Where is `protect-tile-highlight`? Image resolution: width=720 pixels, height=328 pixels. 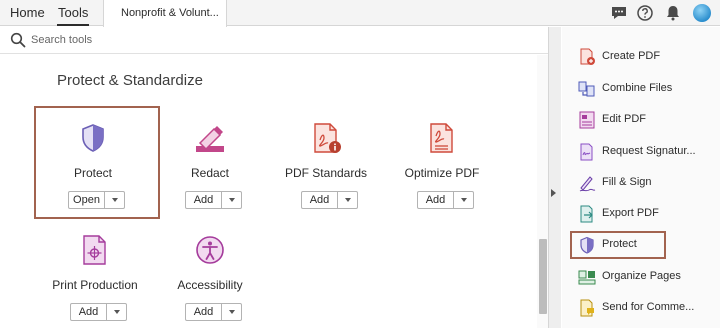 protect-tile-highlight is located at coordinates (97, 162).